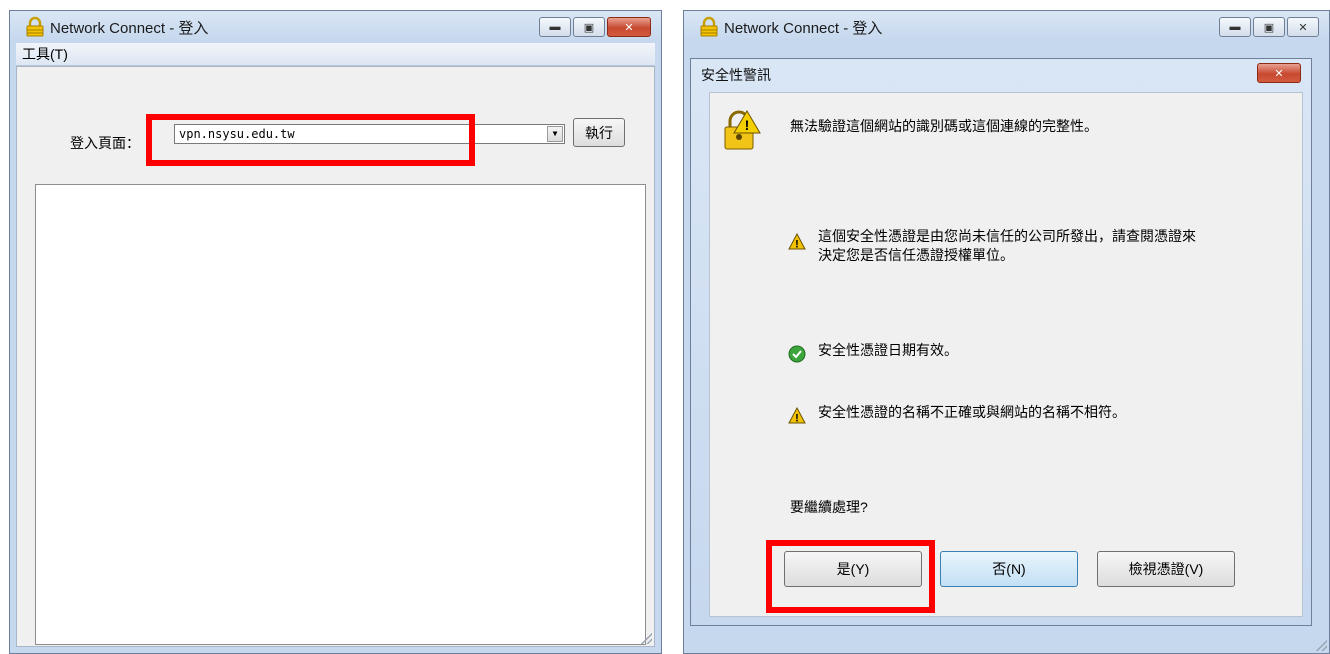  I want to click on menu-tools: 工具(T), so click(45, 54).